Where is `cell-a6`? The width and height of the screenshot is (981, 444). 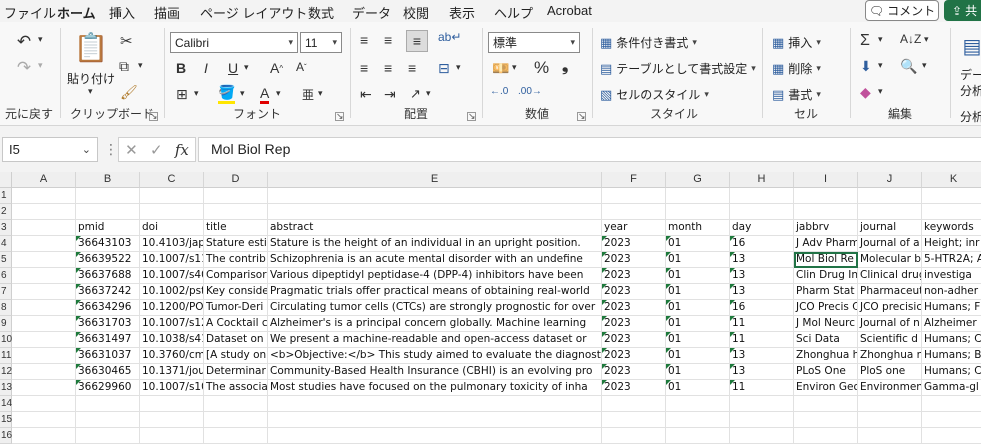
cell-a6 is located at coordinates (44, 276).